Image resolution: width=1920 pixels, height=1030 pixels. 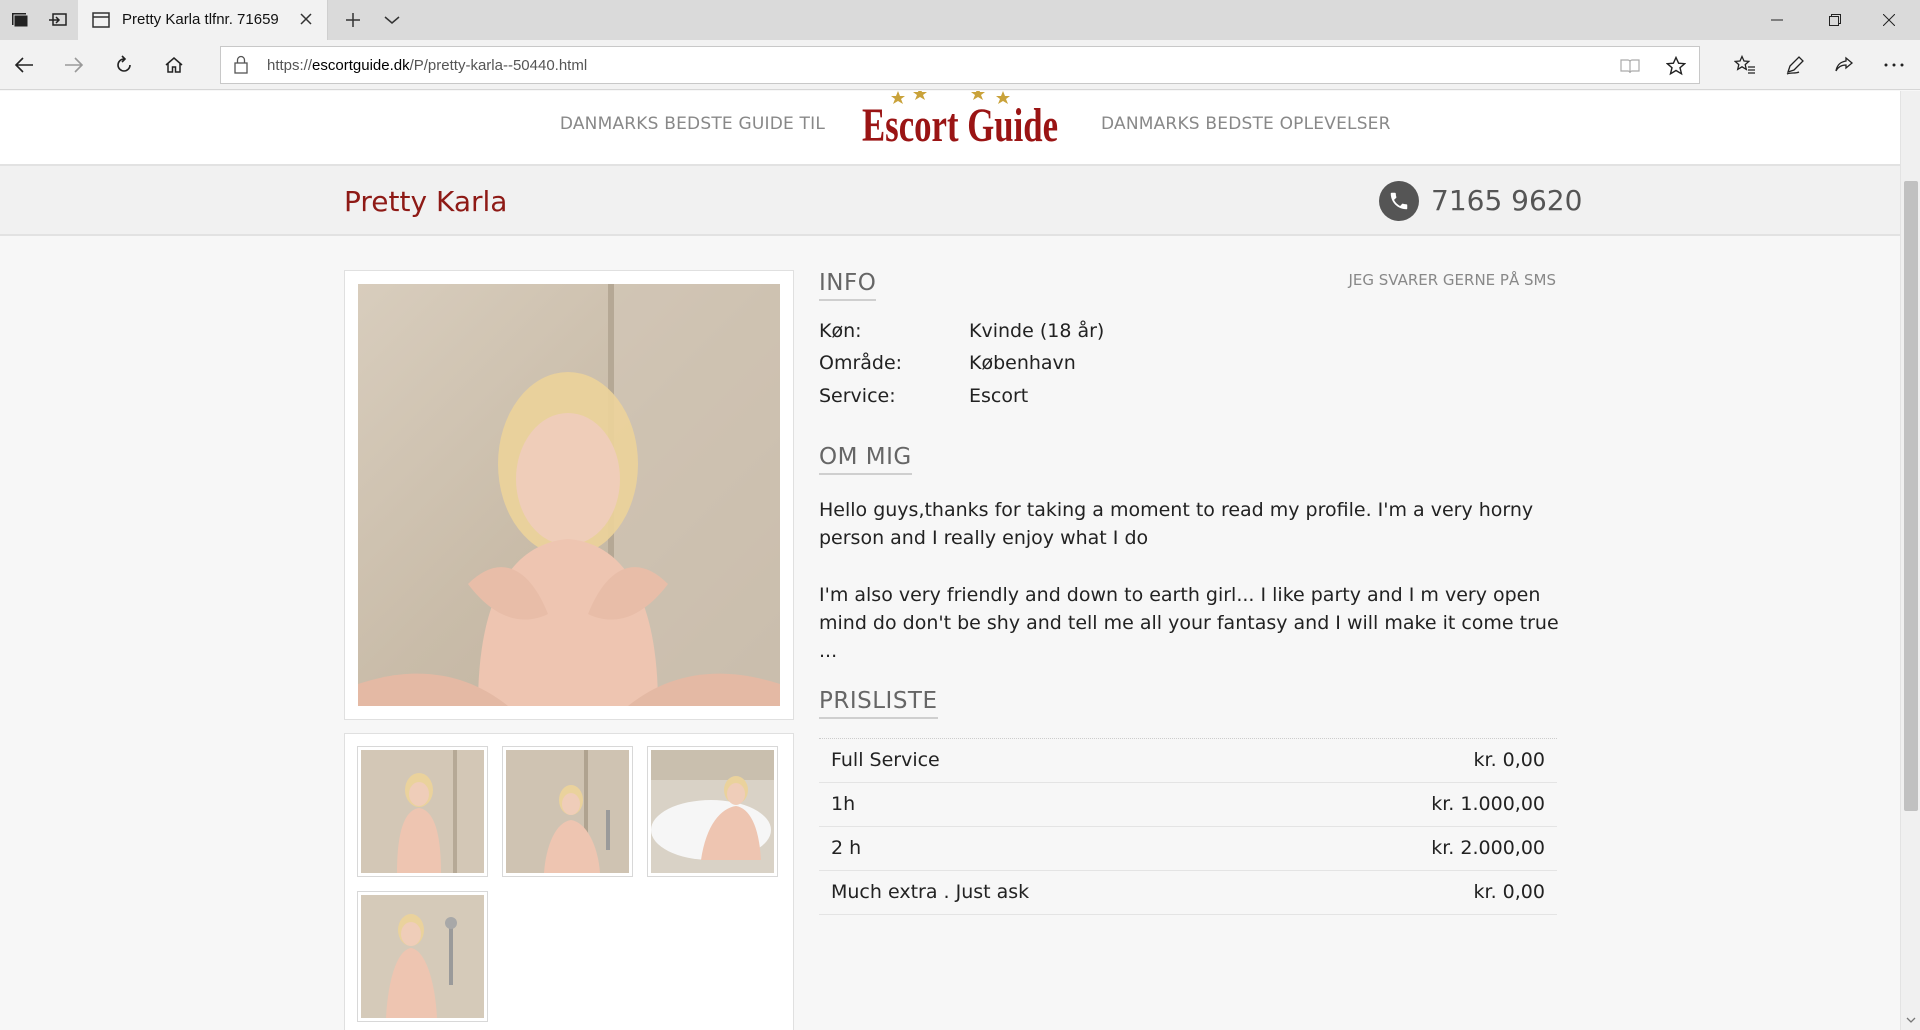 I want to click on about-heading: OM MIG, so click(x=865, y=459).